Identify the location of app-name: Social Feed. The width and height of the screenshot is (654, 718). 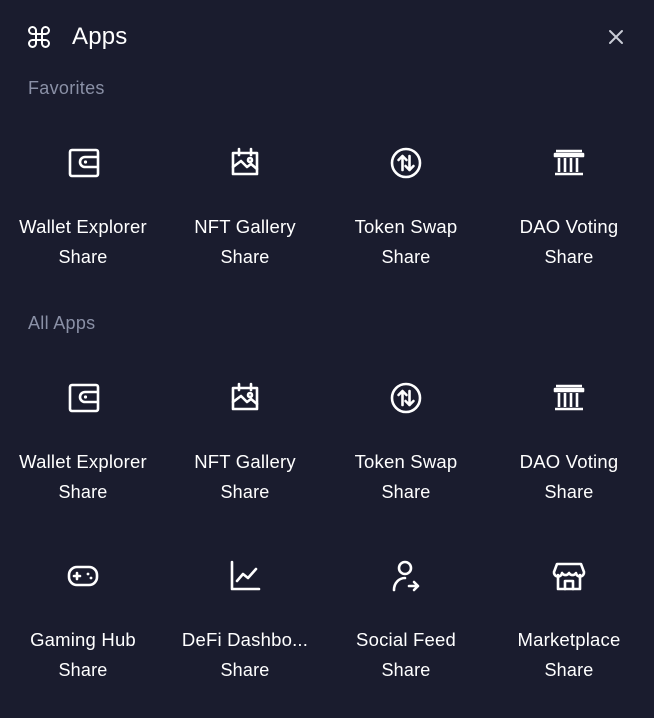
(406, 639).